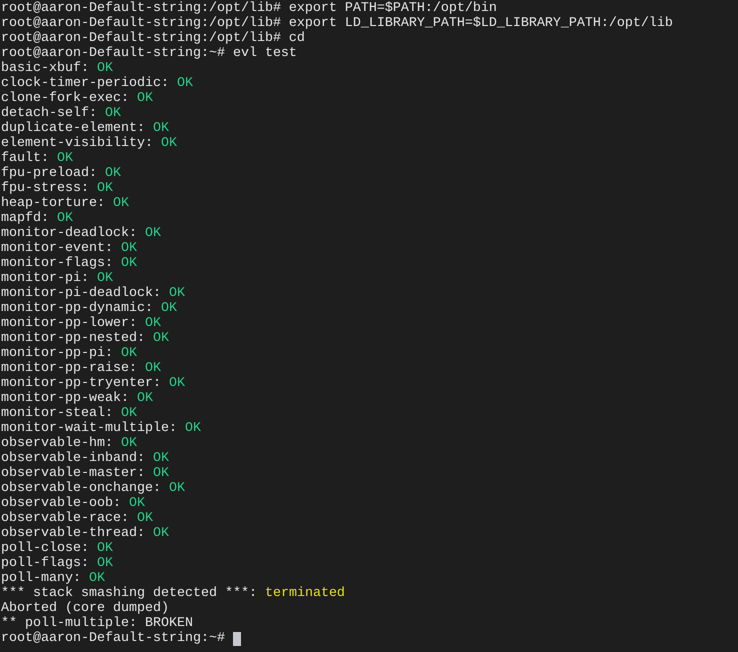  Describe the element at coordinates (69, 323) in the screenshot. I see `test-name: monitor-pp-lower:` at that location.